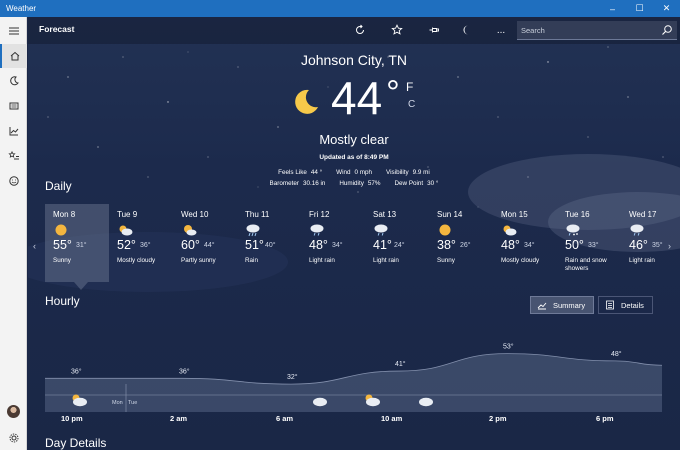  I want to click on sidebar-item-historical, so click(13, 131).